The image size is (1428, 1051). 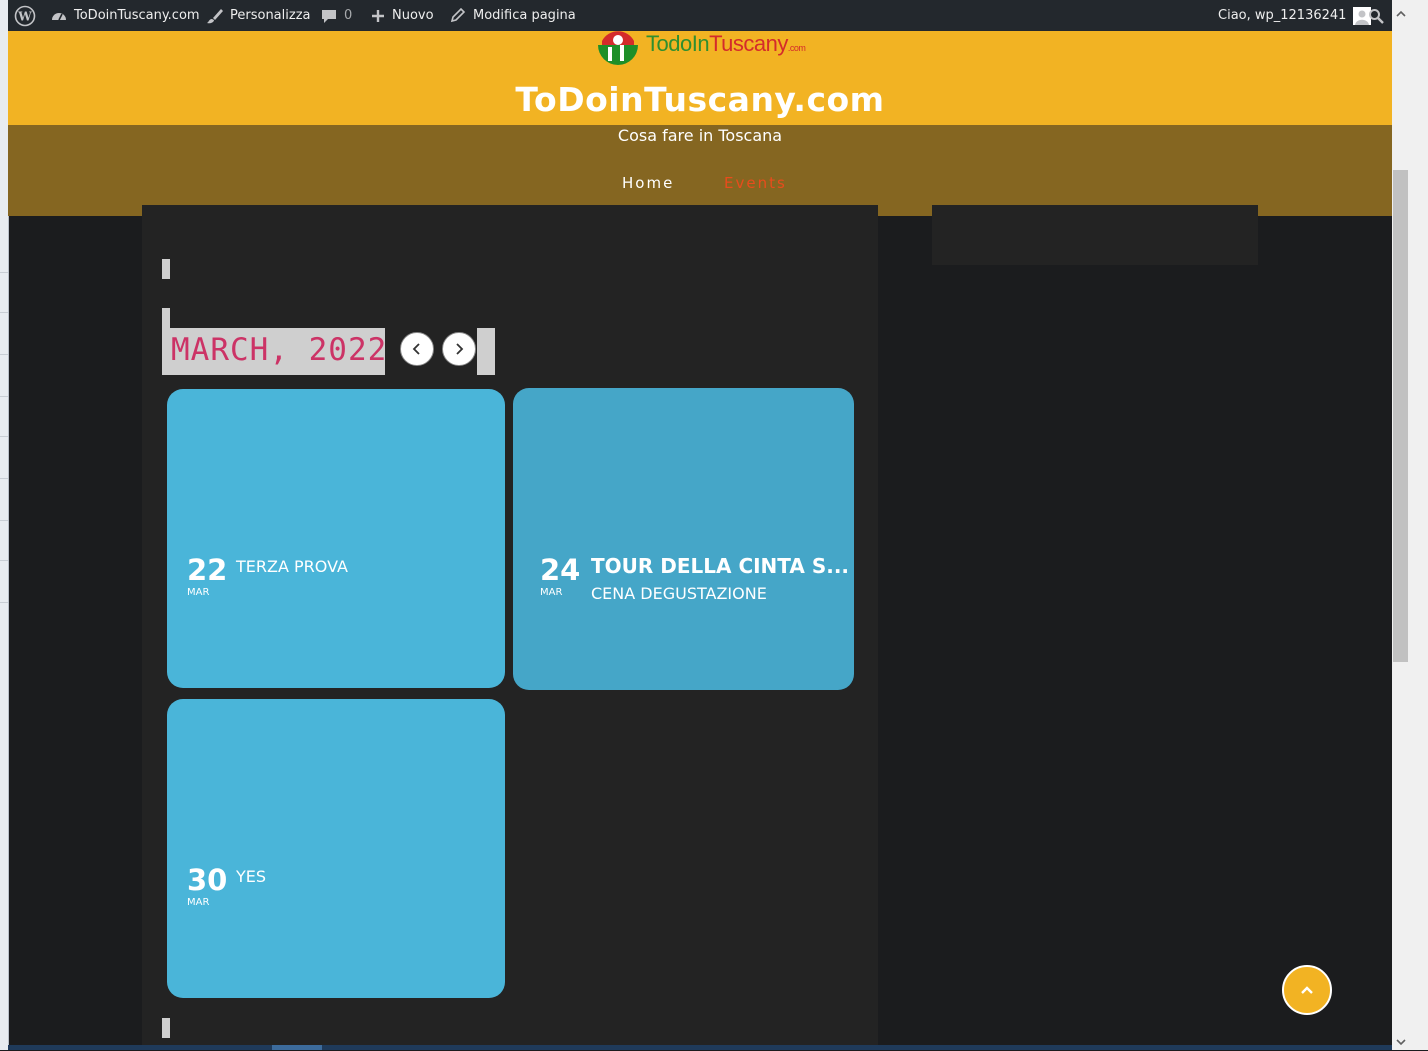 I want to click on site-name-link: ToDoinTuscany.com, so click(x=125, y=15).